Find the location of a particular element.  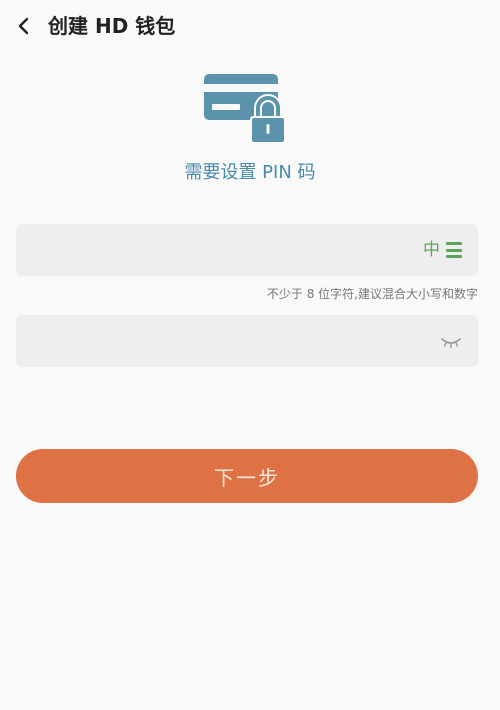

pin-field: 中 is located at coordinates (247, 251).